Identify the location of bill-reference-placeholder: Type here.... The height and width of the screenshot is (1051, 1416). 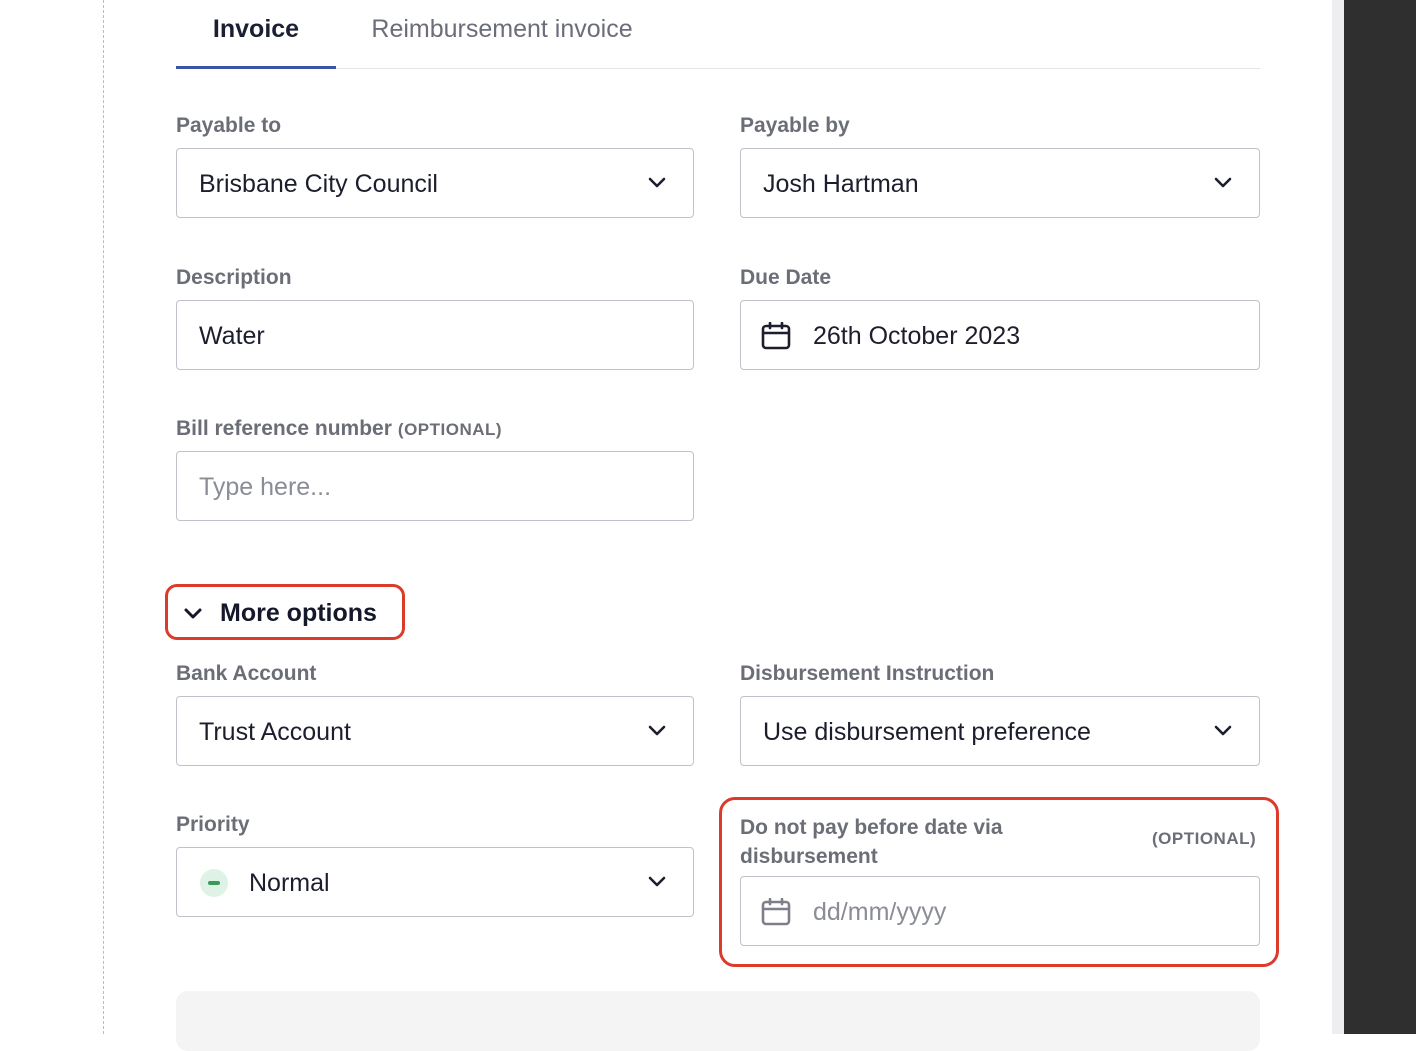
(265, 487).